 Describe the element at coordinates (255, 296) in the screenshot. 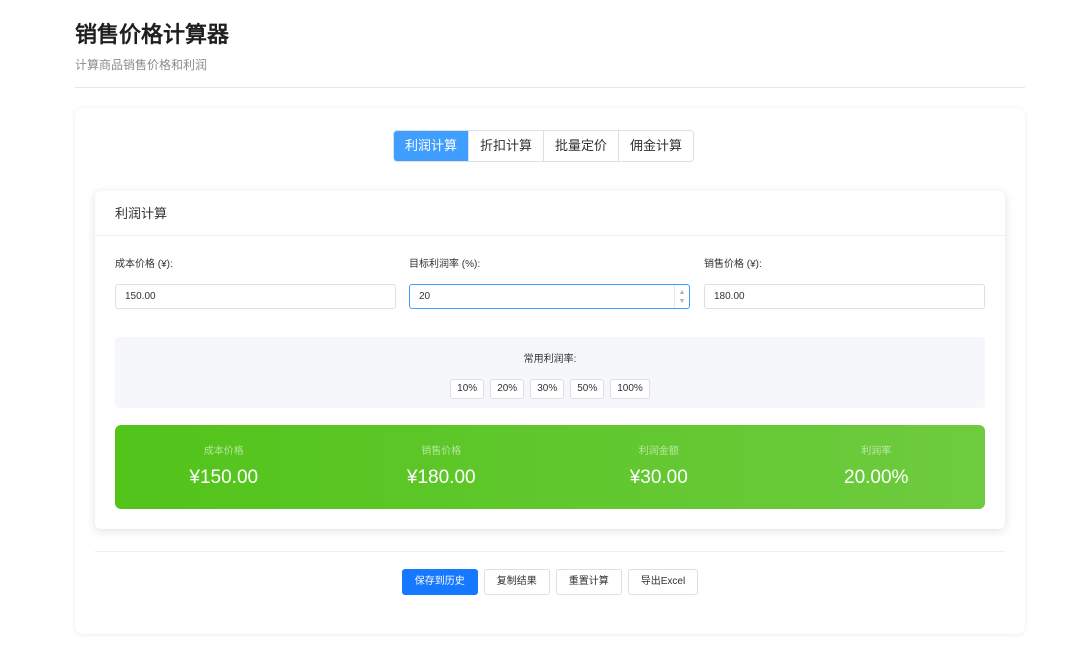

I see `cost-price-input` at that location.